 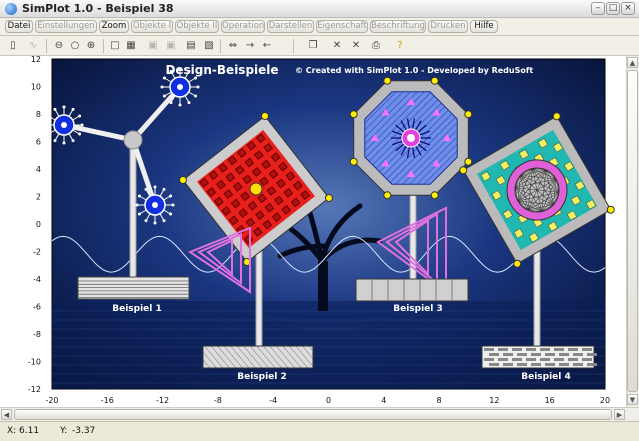 I want to click on menu-drucken: Drucken, so click(x=448, y=26).